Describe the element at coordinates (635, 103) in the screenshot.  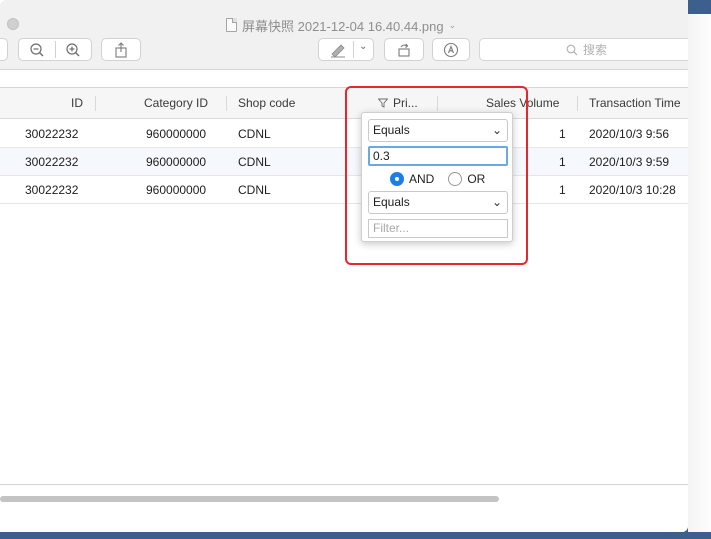
I see `column-header-transaction-time: Transaction Time` at that location.